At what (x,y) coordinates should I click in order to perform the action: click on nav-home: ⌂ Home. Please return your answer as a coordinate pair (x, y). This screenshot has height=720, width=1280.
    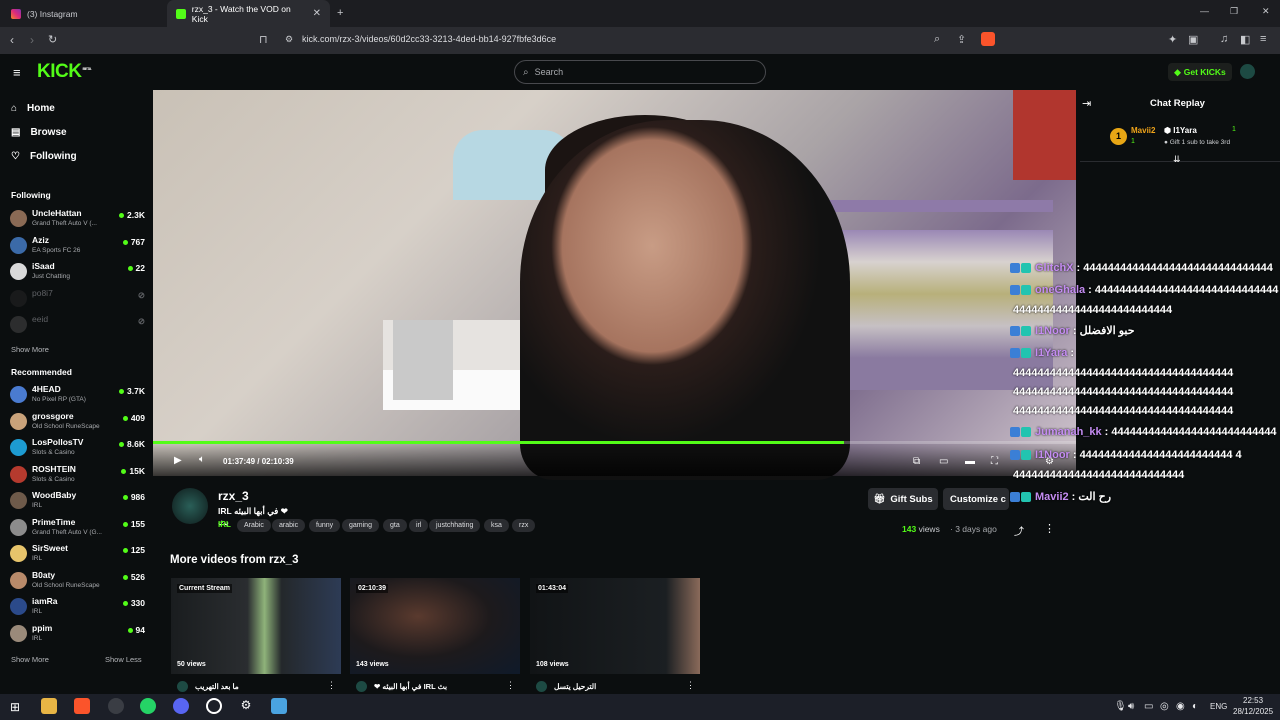
    Looking at the image, I should click on (33, 108).